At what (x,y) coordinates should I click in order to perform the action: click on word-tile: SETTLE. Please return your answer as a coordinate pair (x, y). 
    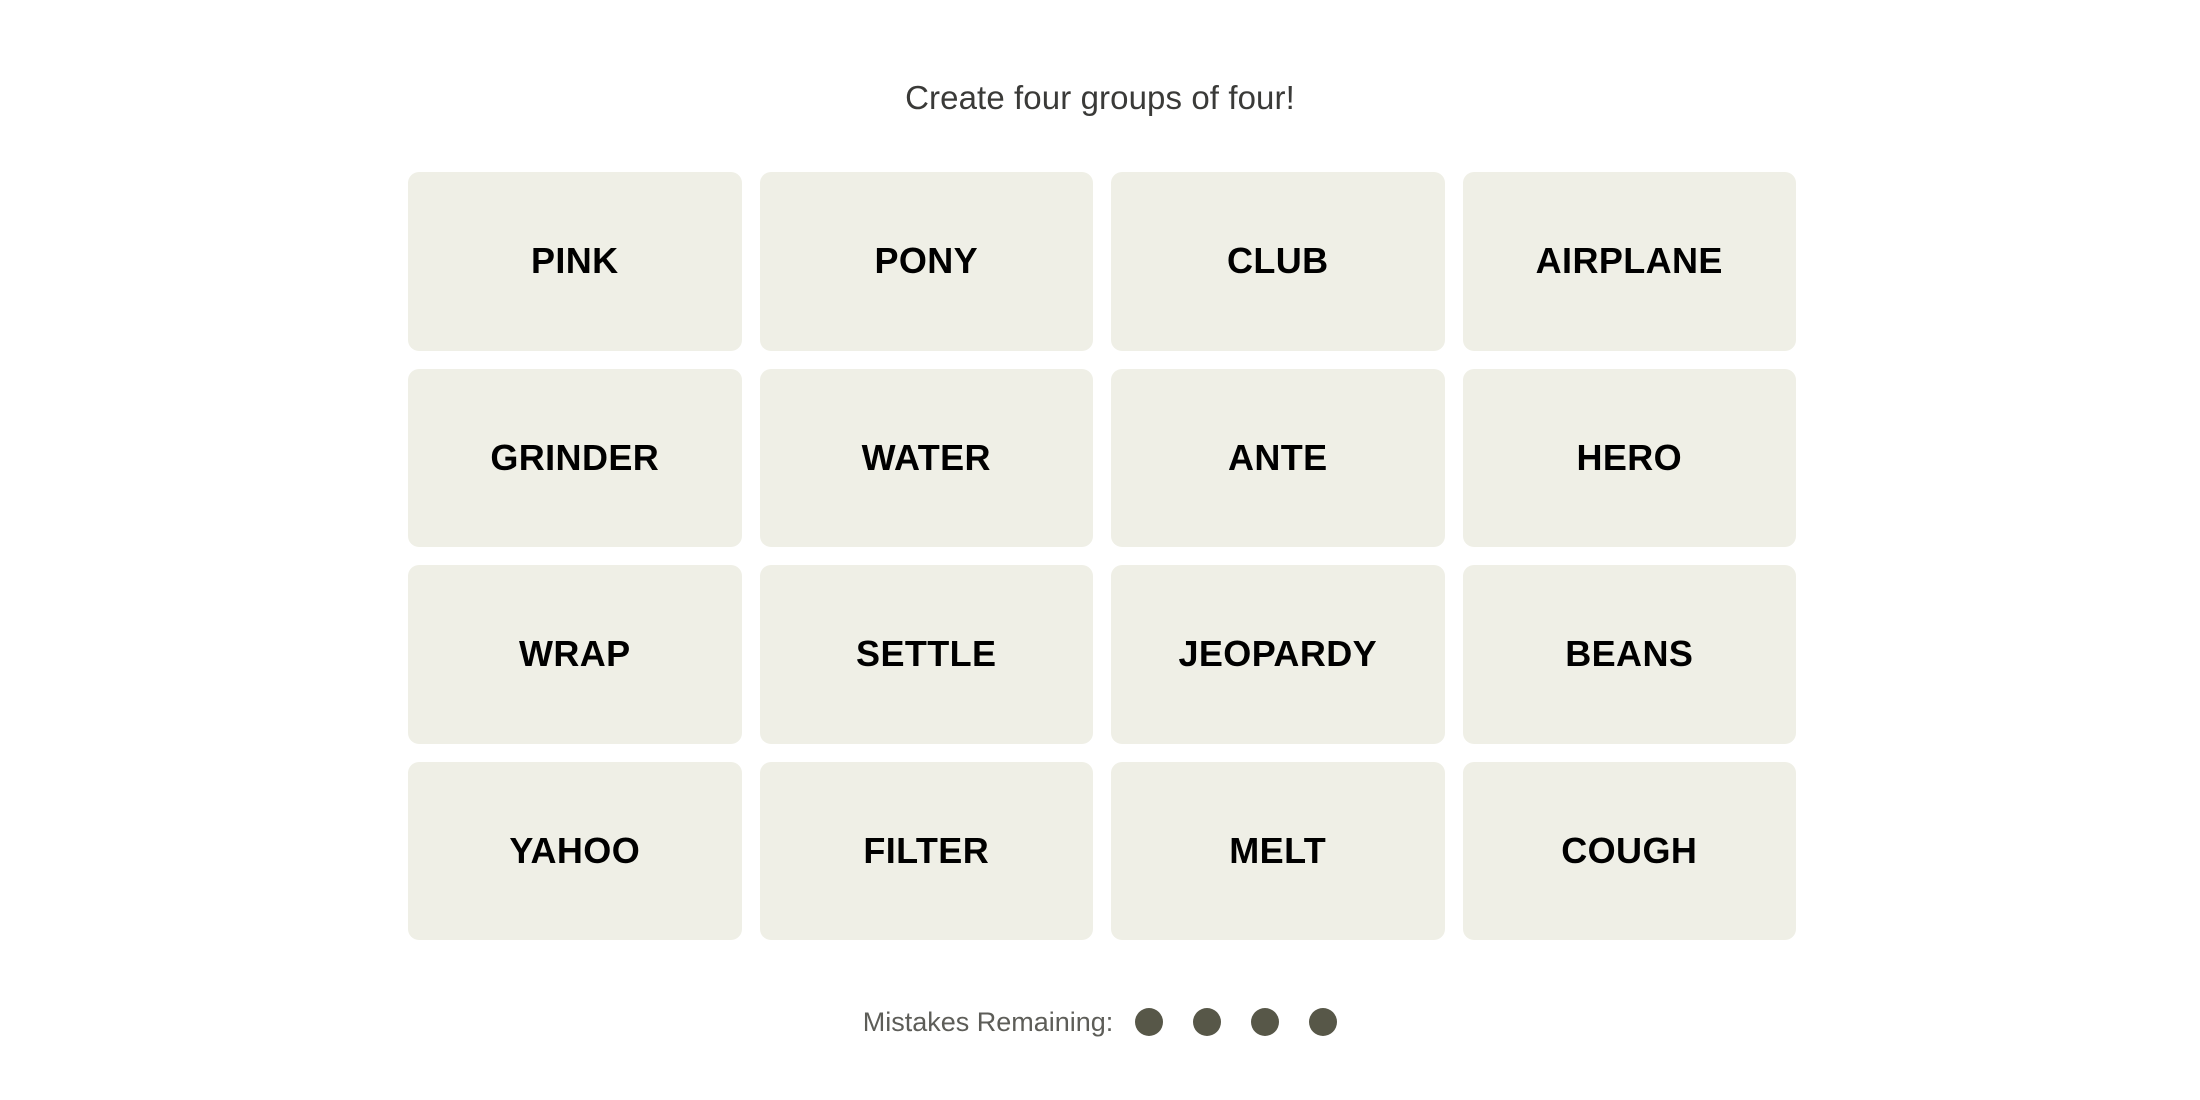
    Looking at the image, I should click on (926, 654).